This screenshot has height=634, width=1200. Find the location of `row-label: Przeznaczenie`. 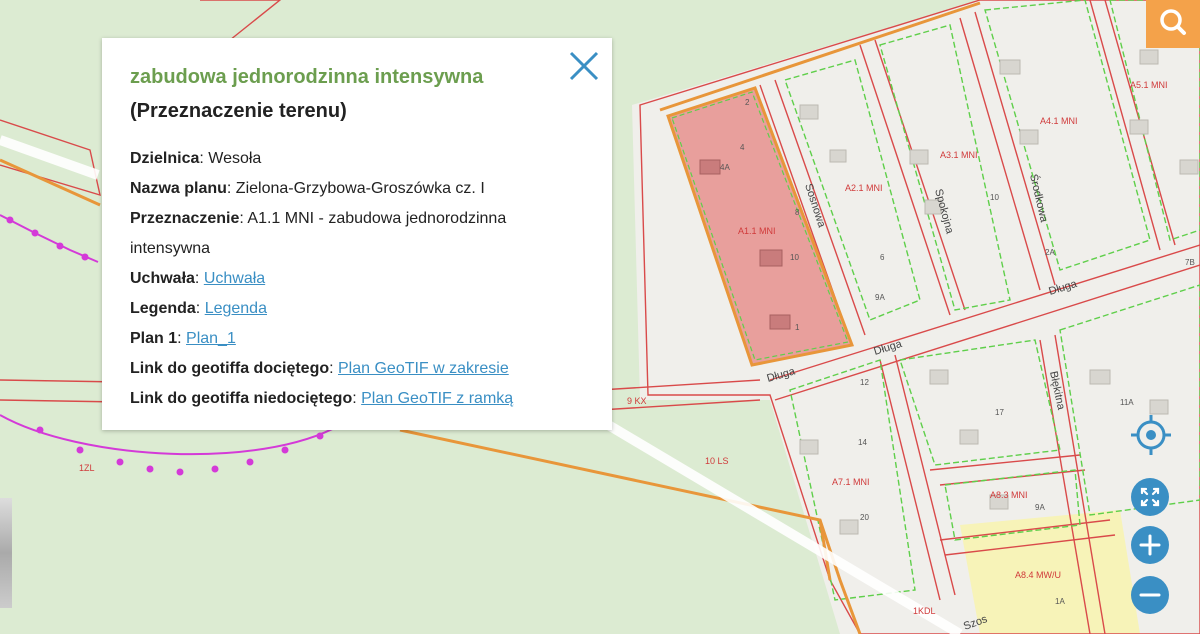

row-label: Przeznaczenie is located at coordinates (185, 218).